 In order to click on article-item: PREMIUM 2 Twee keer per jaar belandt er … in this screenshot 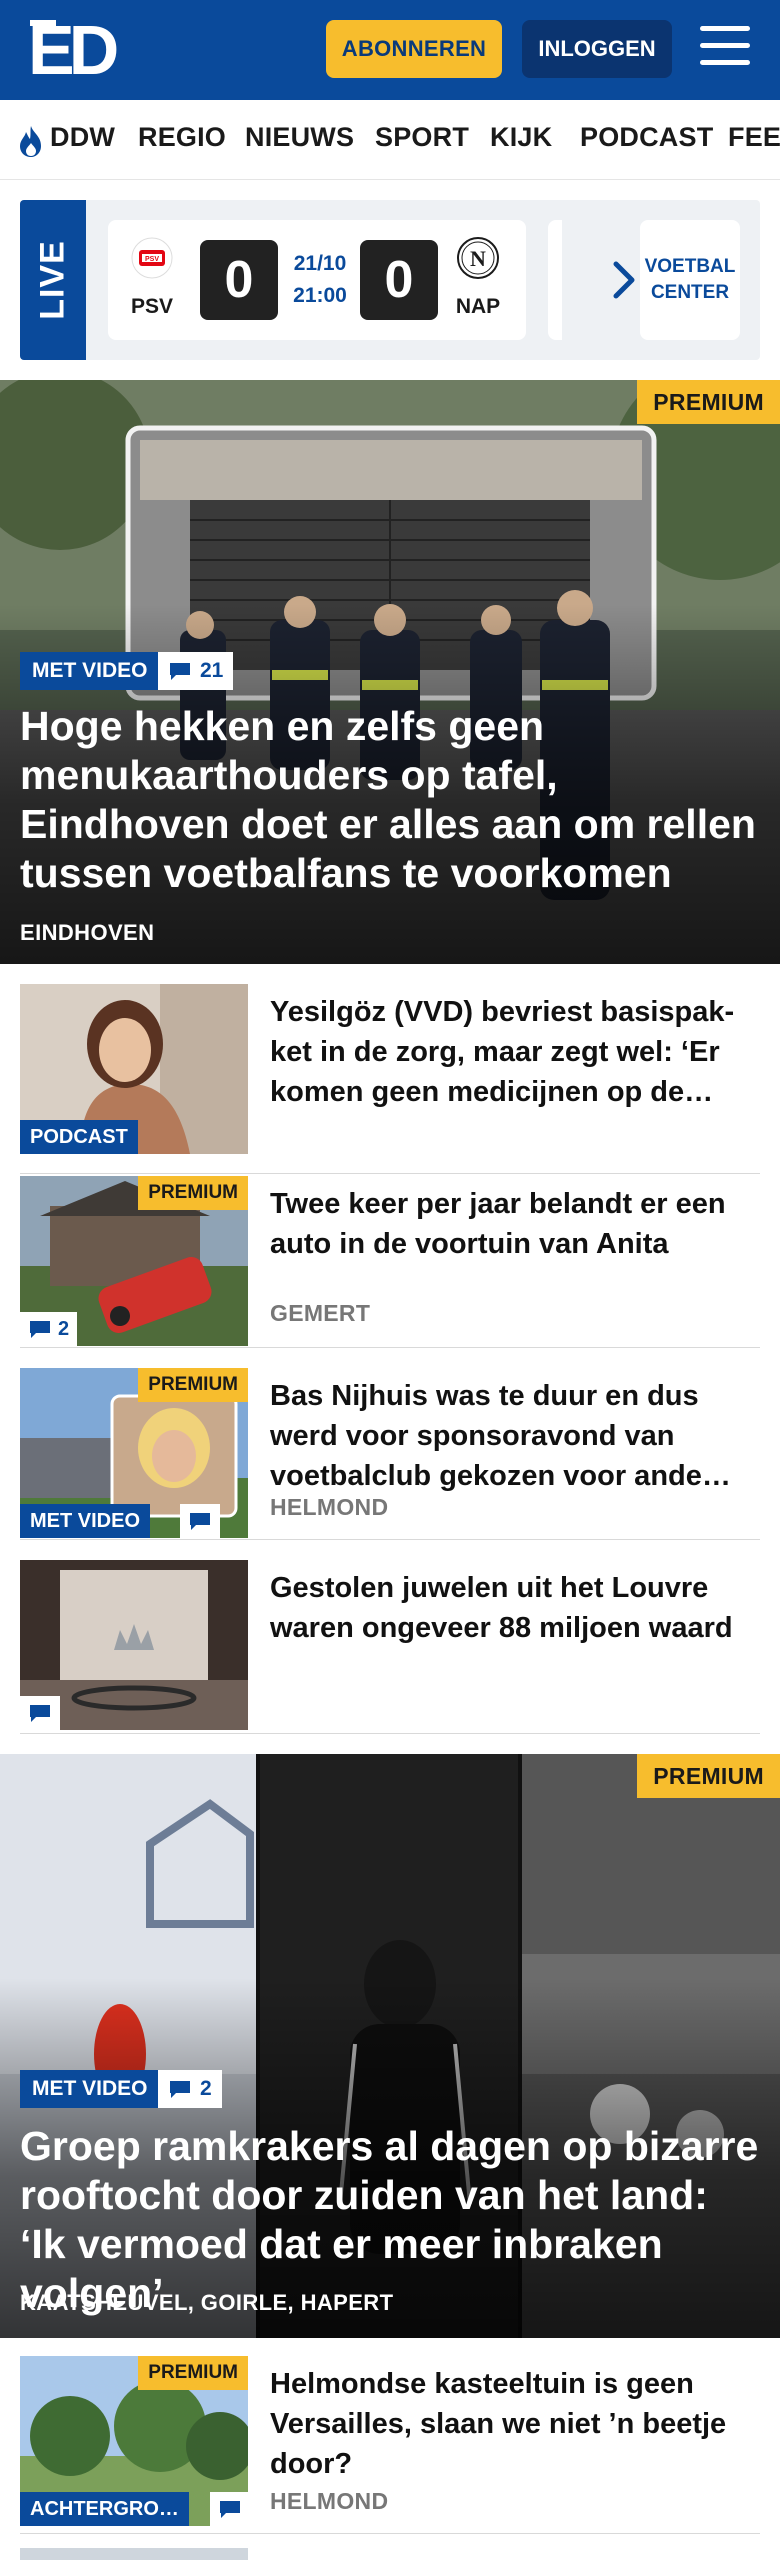, I will do `click(390, 1262)`.